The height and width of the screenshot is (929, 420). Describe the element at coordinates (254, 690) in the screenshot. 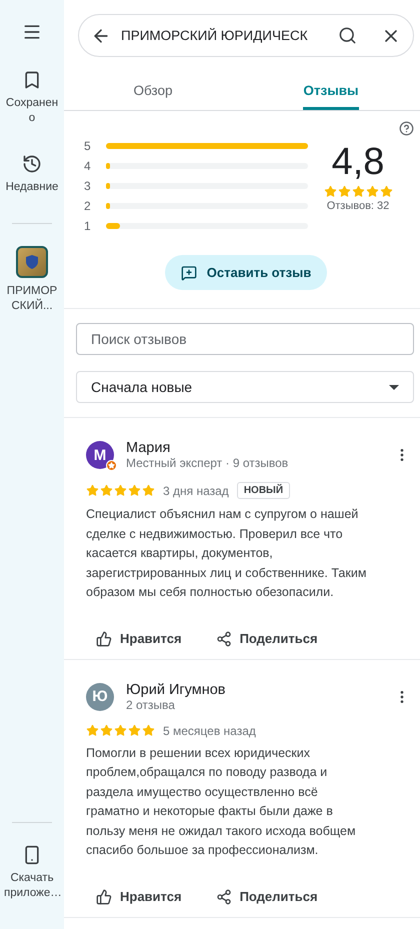

I see `reviewer-name: Юрий Игумнов` at that location.